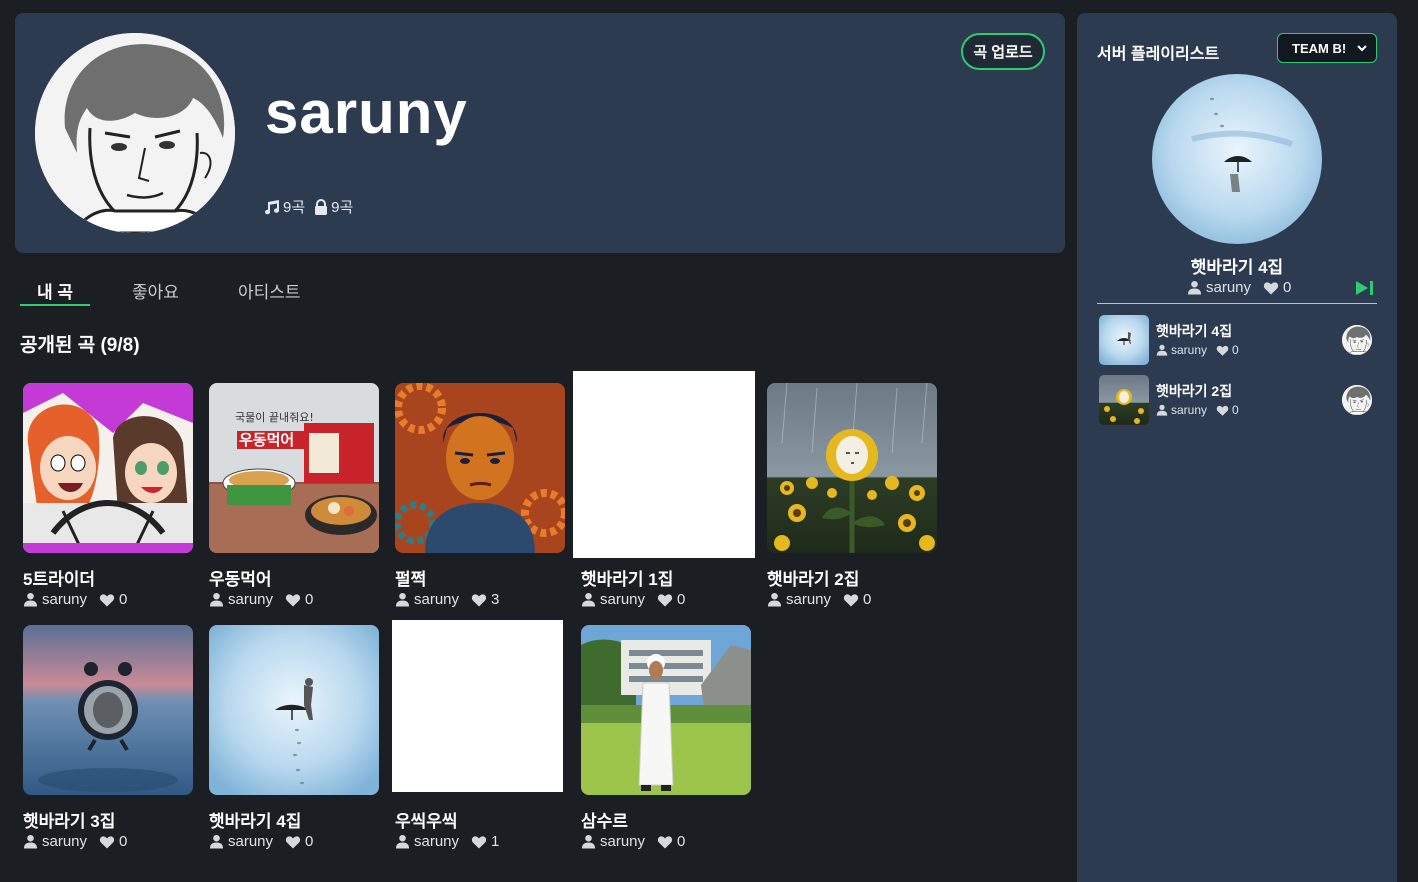 This screenshot has width=1418, height=882. What do you see at coordinates (342, 207) in the screenshot?
I see `private-count-label: 9곡` at bounding box center [342, 207].